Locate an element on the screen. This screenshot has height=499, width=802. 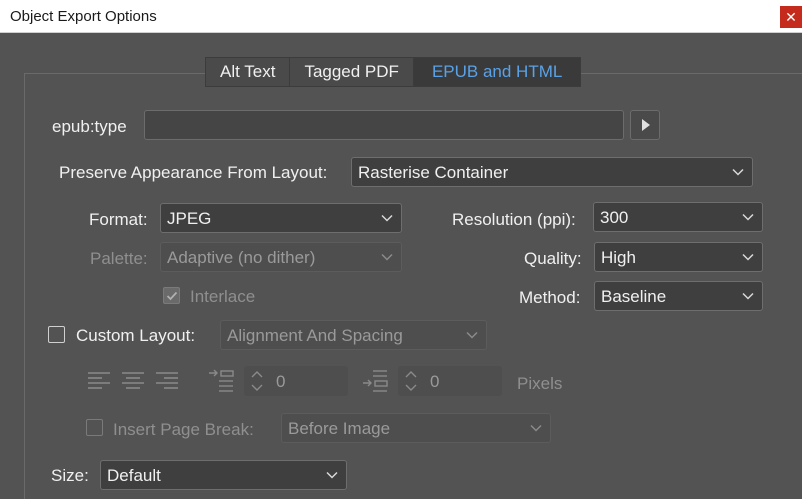
format-select: JPEG is located at coordinates (281, 218).